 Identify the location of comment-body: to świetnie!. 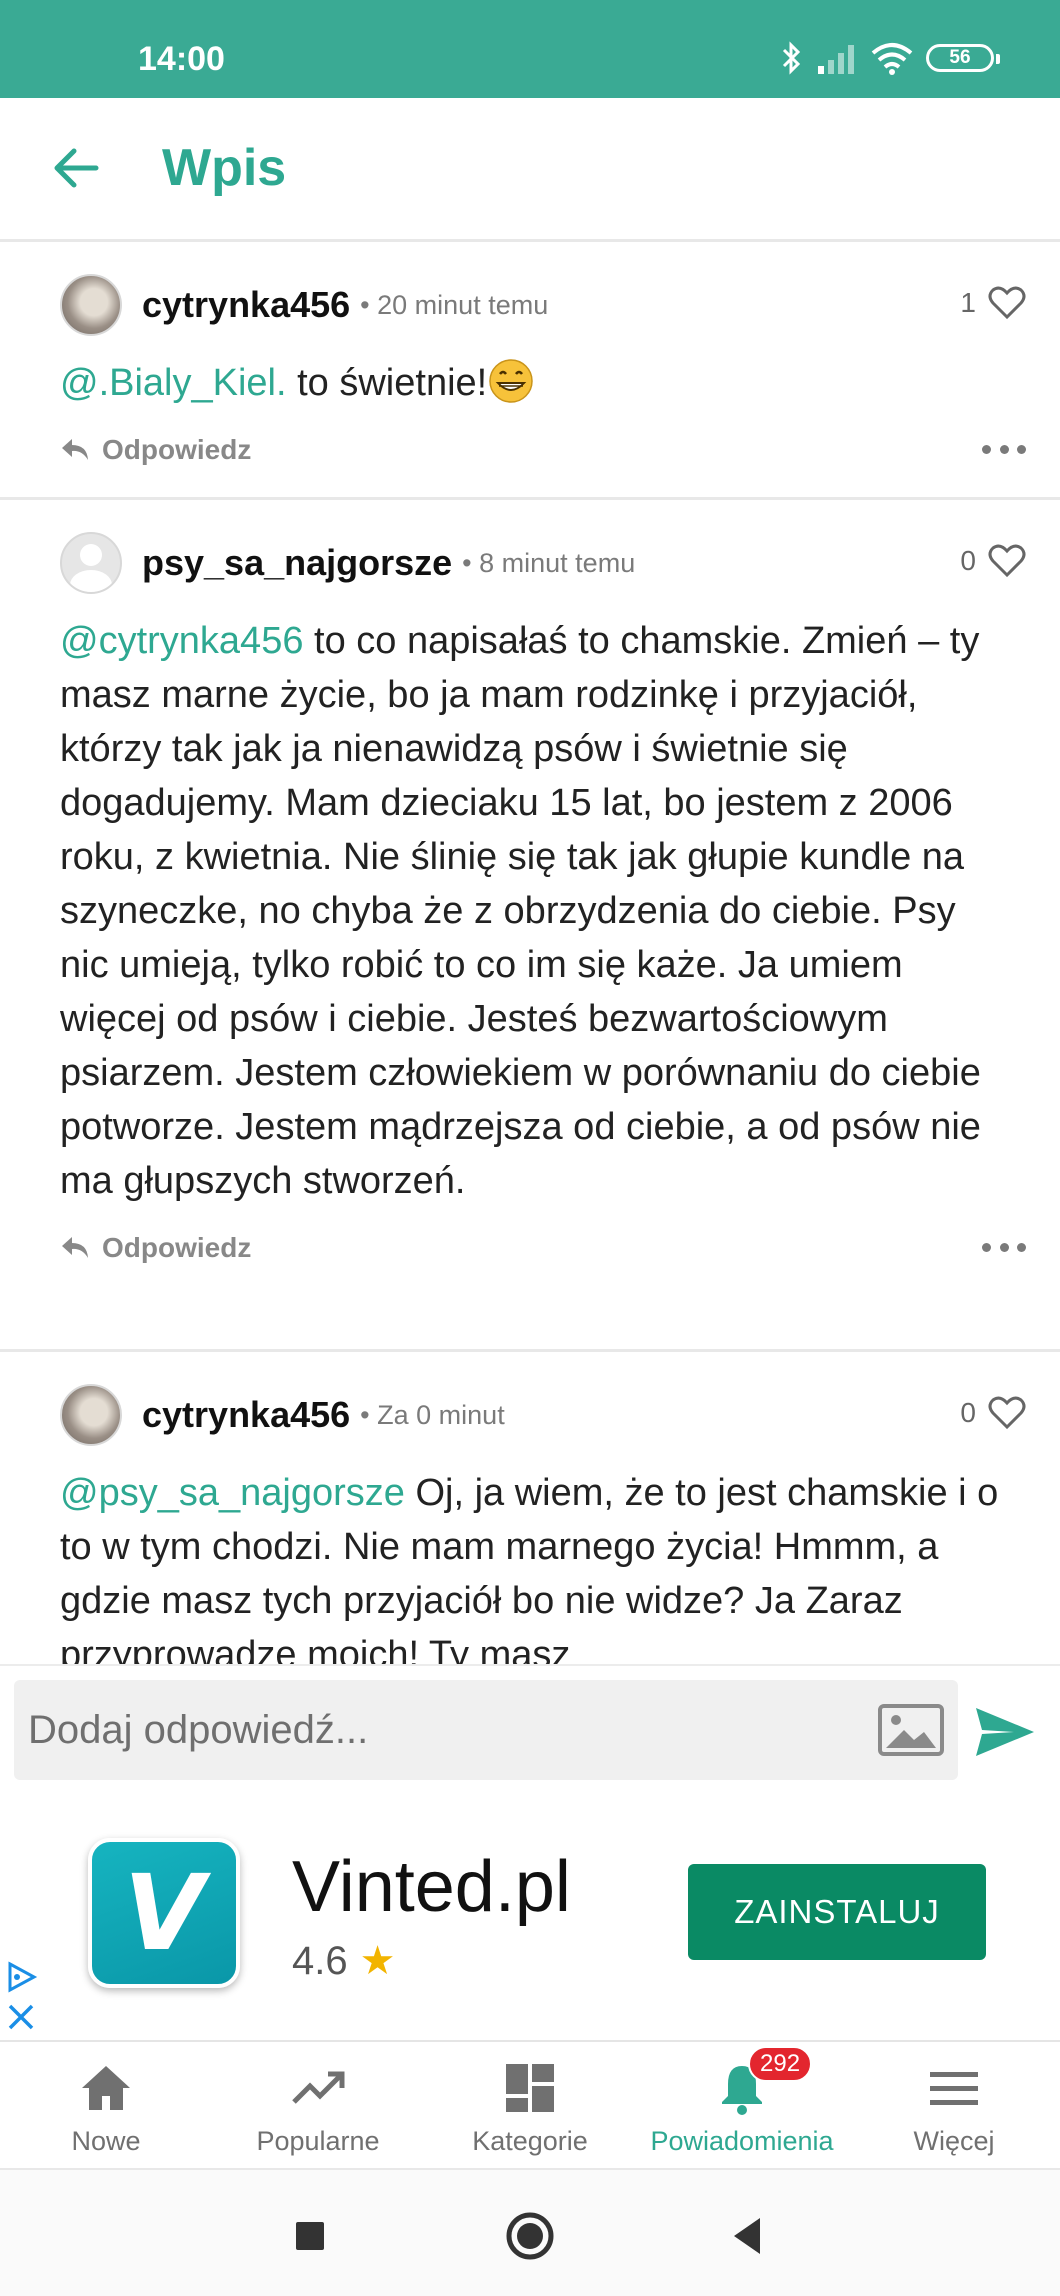
(387, 383).